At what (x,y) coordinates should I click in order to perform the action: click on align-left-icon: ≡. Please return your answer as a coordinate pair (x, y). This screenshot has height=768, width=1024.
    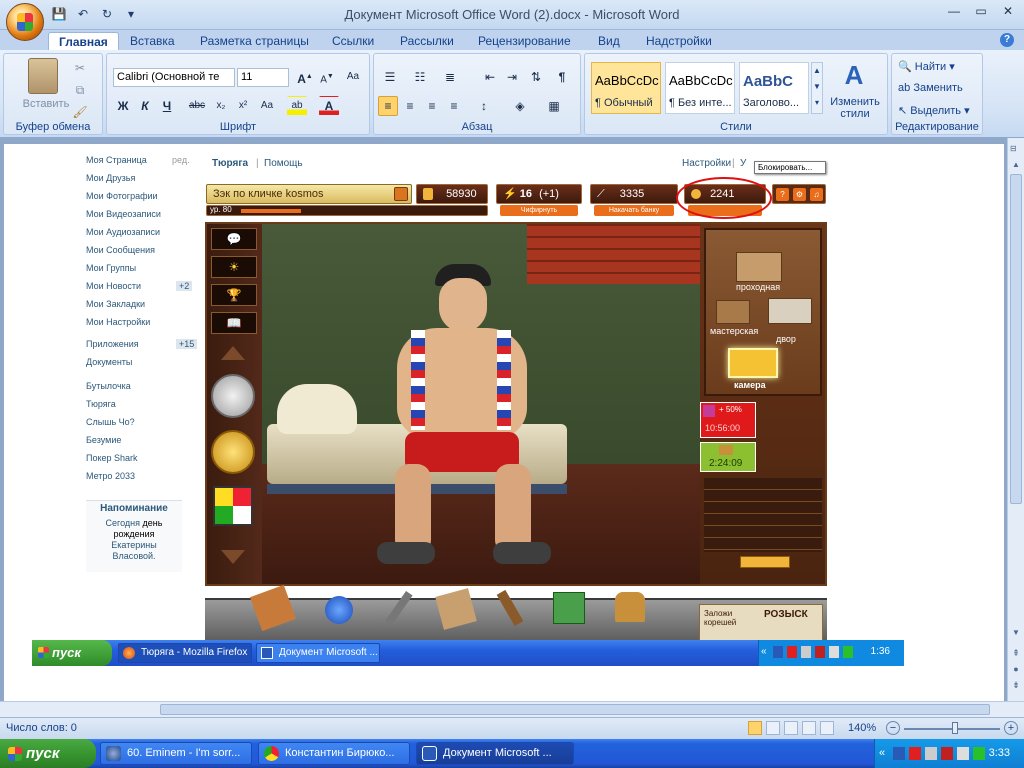
    Looking at the image, I should click on (388, 106).